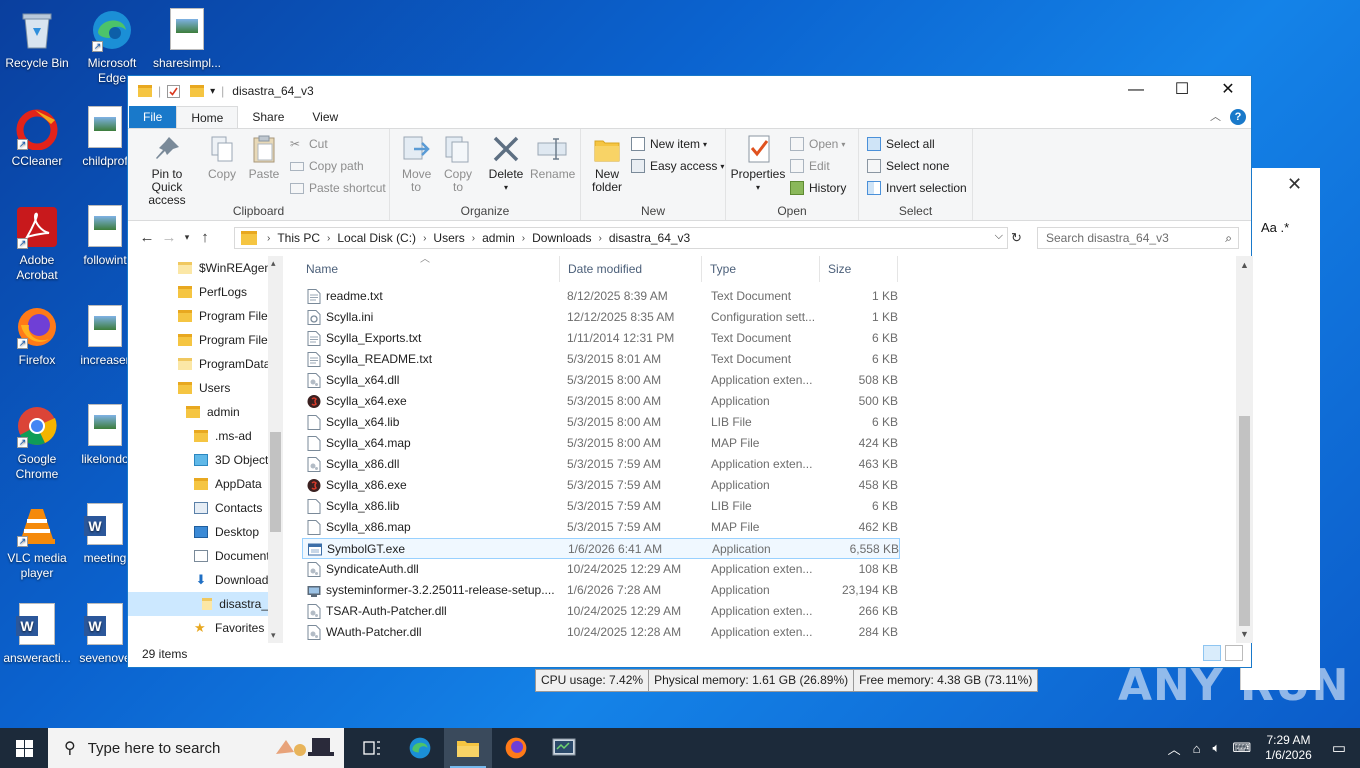 This screenshot has height=768, width=1360. What do you see at coordinates (37, 336) in the screenshot?
I see `desktop-icon-firefox: ↗ Firefox` at bounding box center [37, 336].